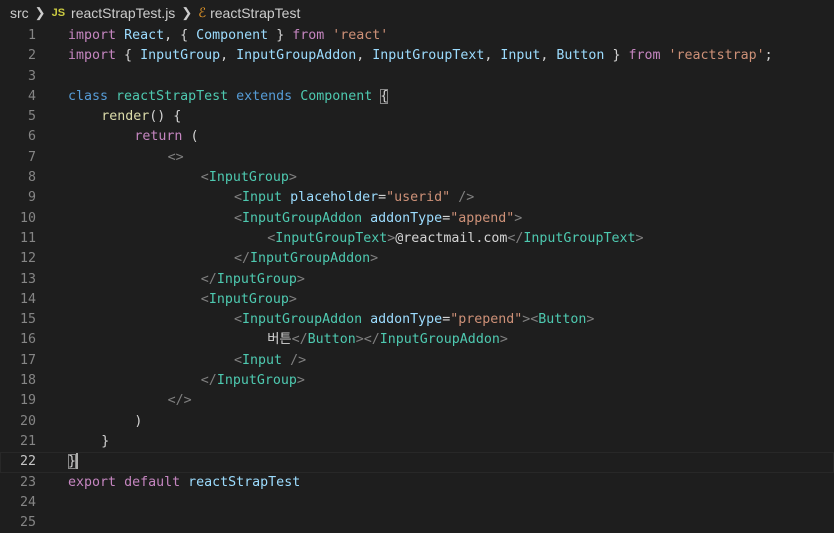 The image size is (834, 533). I want to click on code-line: 13 </InputGroup>, so click(417, 280).